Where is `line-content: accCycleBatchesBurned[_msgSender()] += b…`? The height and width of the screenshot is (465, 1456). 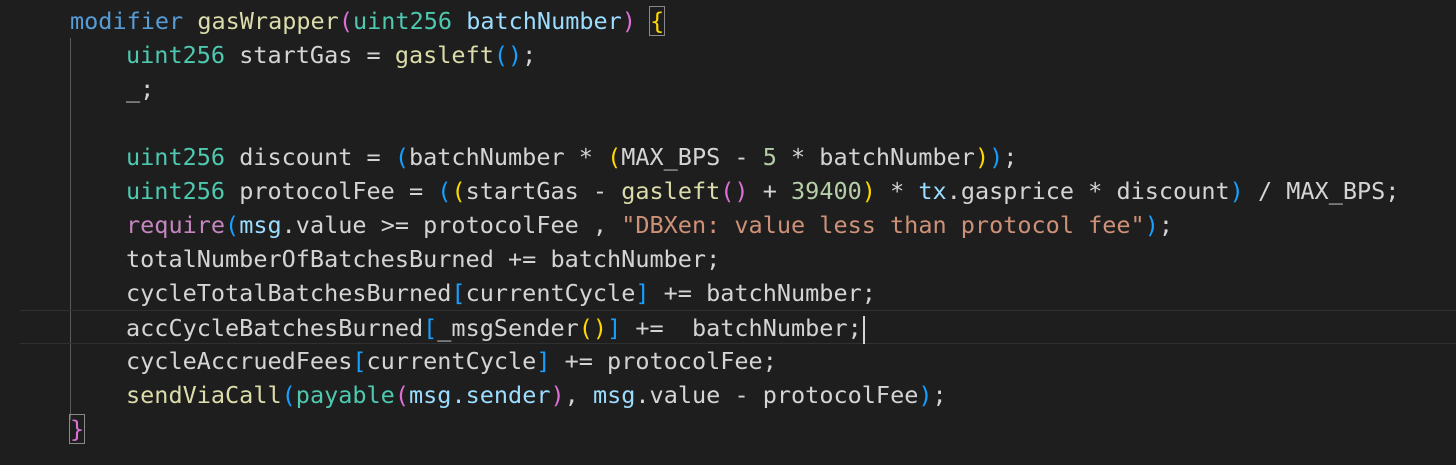 line-content: accCycleBatchesBurned[_msgSender()] += b… is located at coordinates (467, 328).